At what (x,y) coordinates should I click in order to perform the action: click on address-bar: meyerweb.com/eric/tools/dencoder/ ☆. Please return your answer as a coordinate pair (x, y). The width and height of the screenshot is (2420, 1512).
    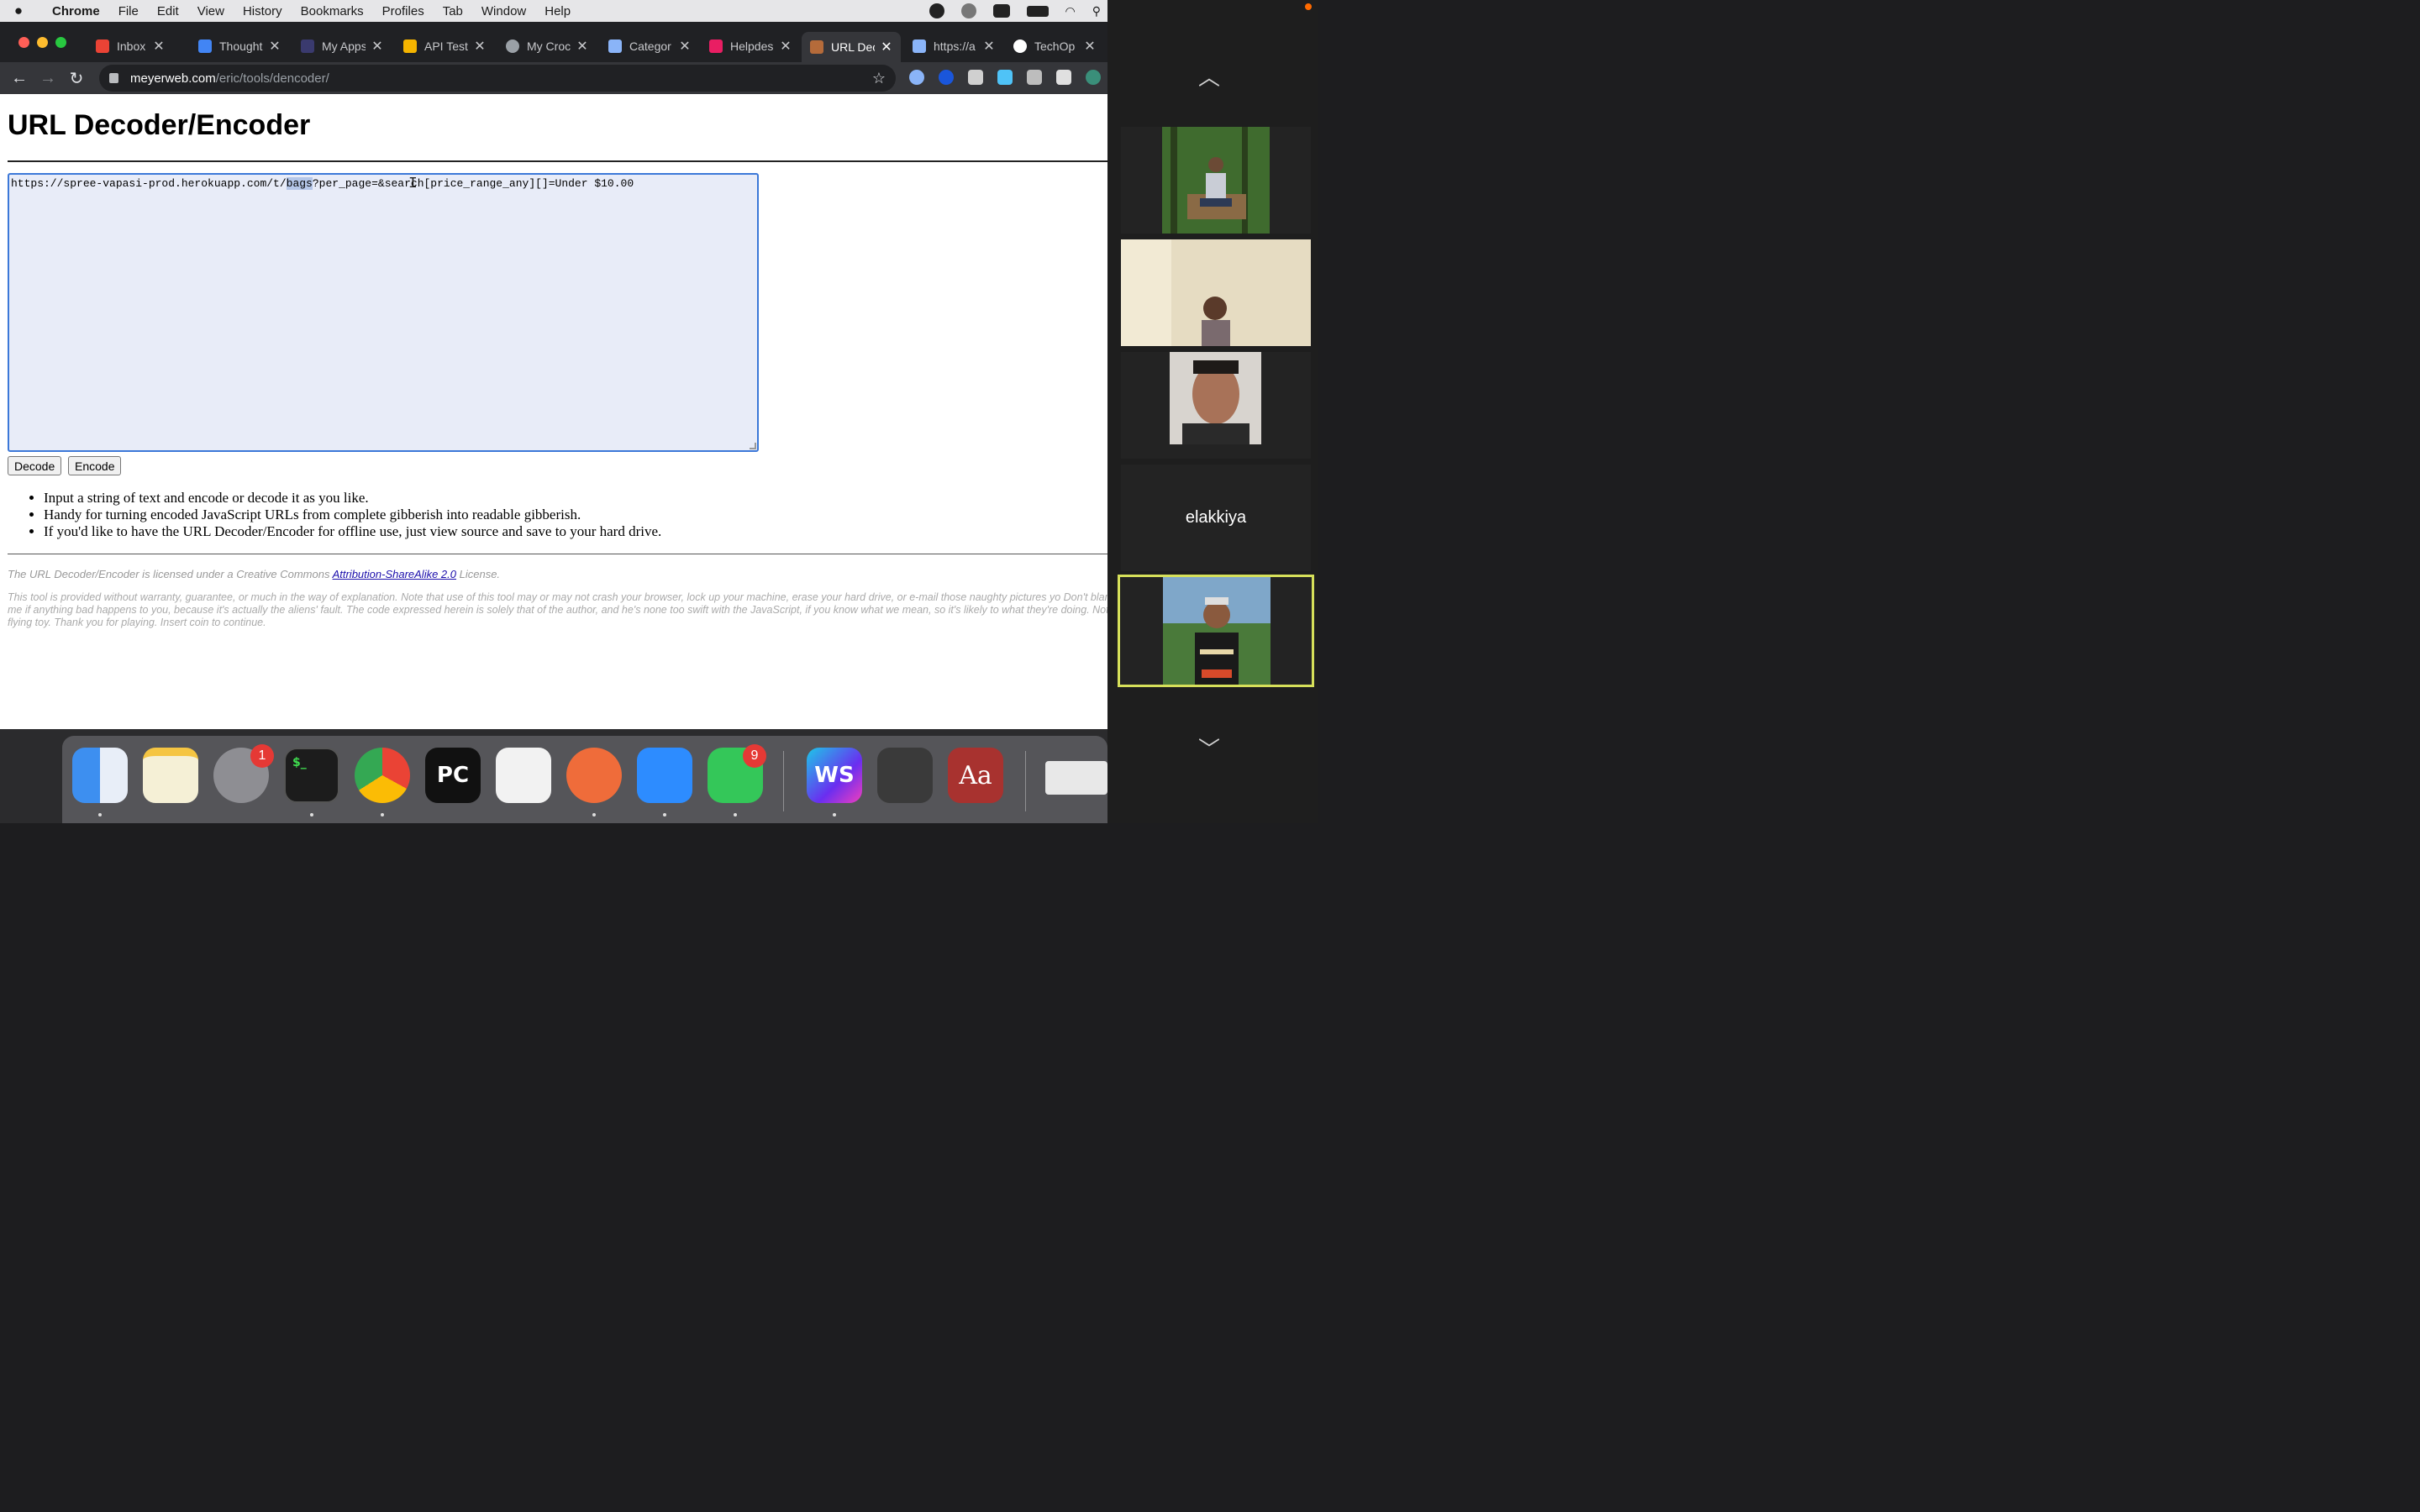
    Looking at the image, I should click on (497, 78).